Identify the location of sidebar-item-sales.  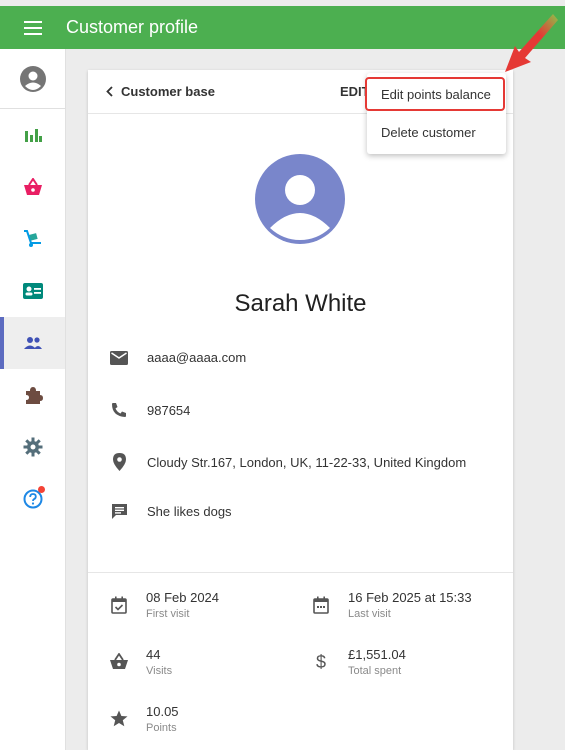
(32, 187).